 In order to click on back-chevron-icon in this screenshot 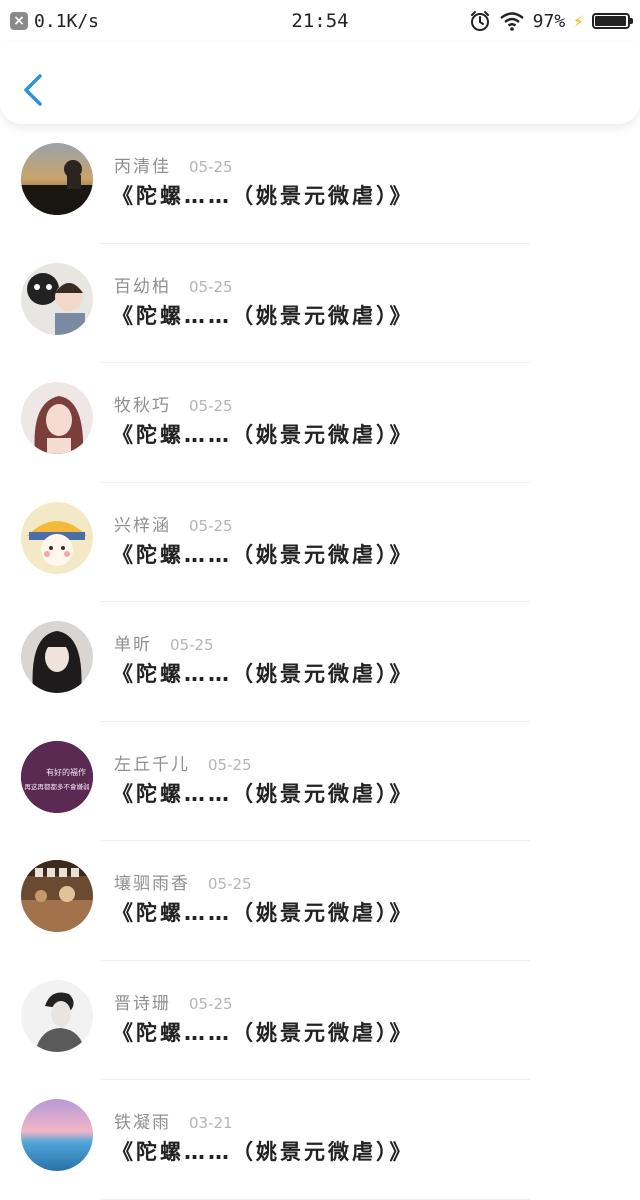, I will do `click(34, 90)`.